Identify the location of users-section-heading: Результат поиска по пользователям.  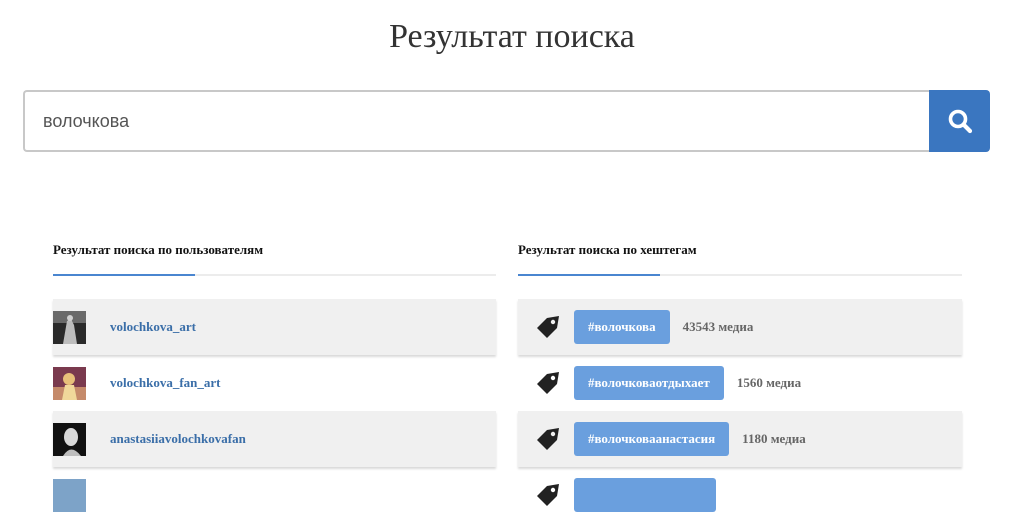
(158, 249).